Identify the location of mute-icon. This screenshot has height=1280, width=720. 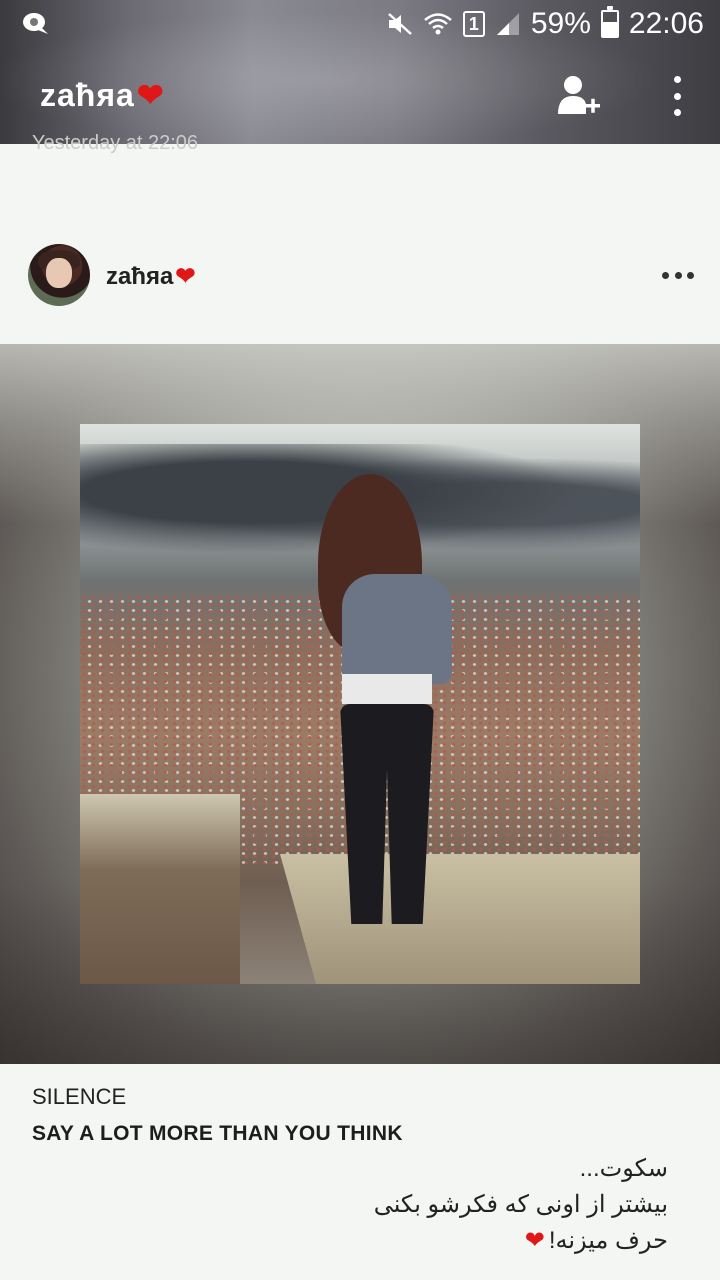
(400, 24).